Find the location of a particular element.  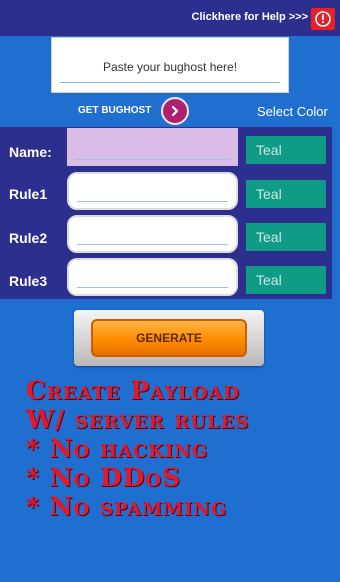

promo-line: * No spamming is located at coordinates (127, 506).